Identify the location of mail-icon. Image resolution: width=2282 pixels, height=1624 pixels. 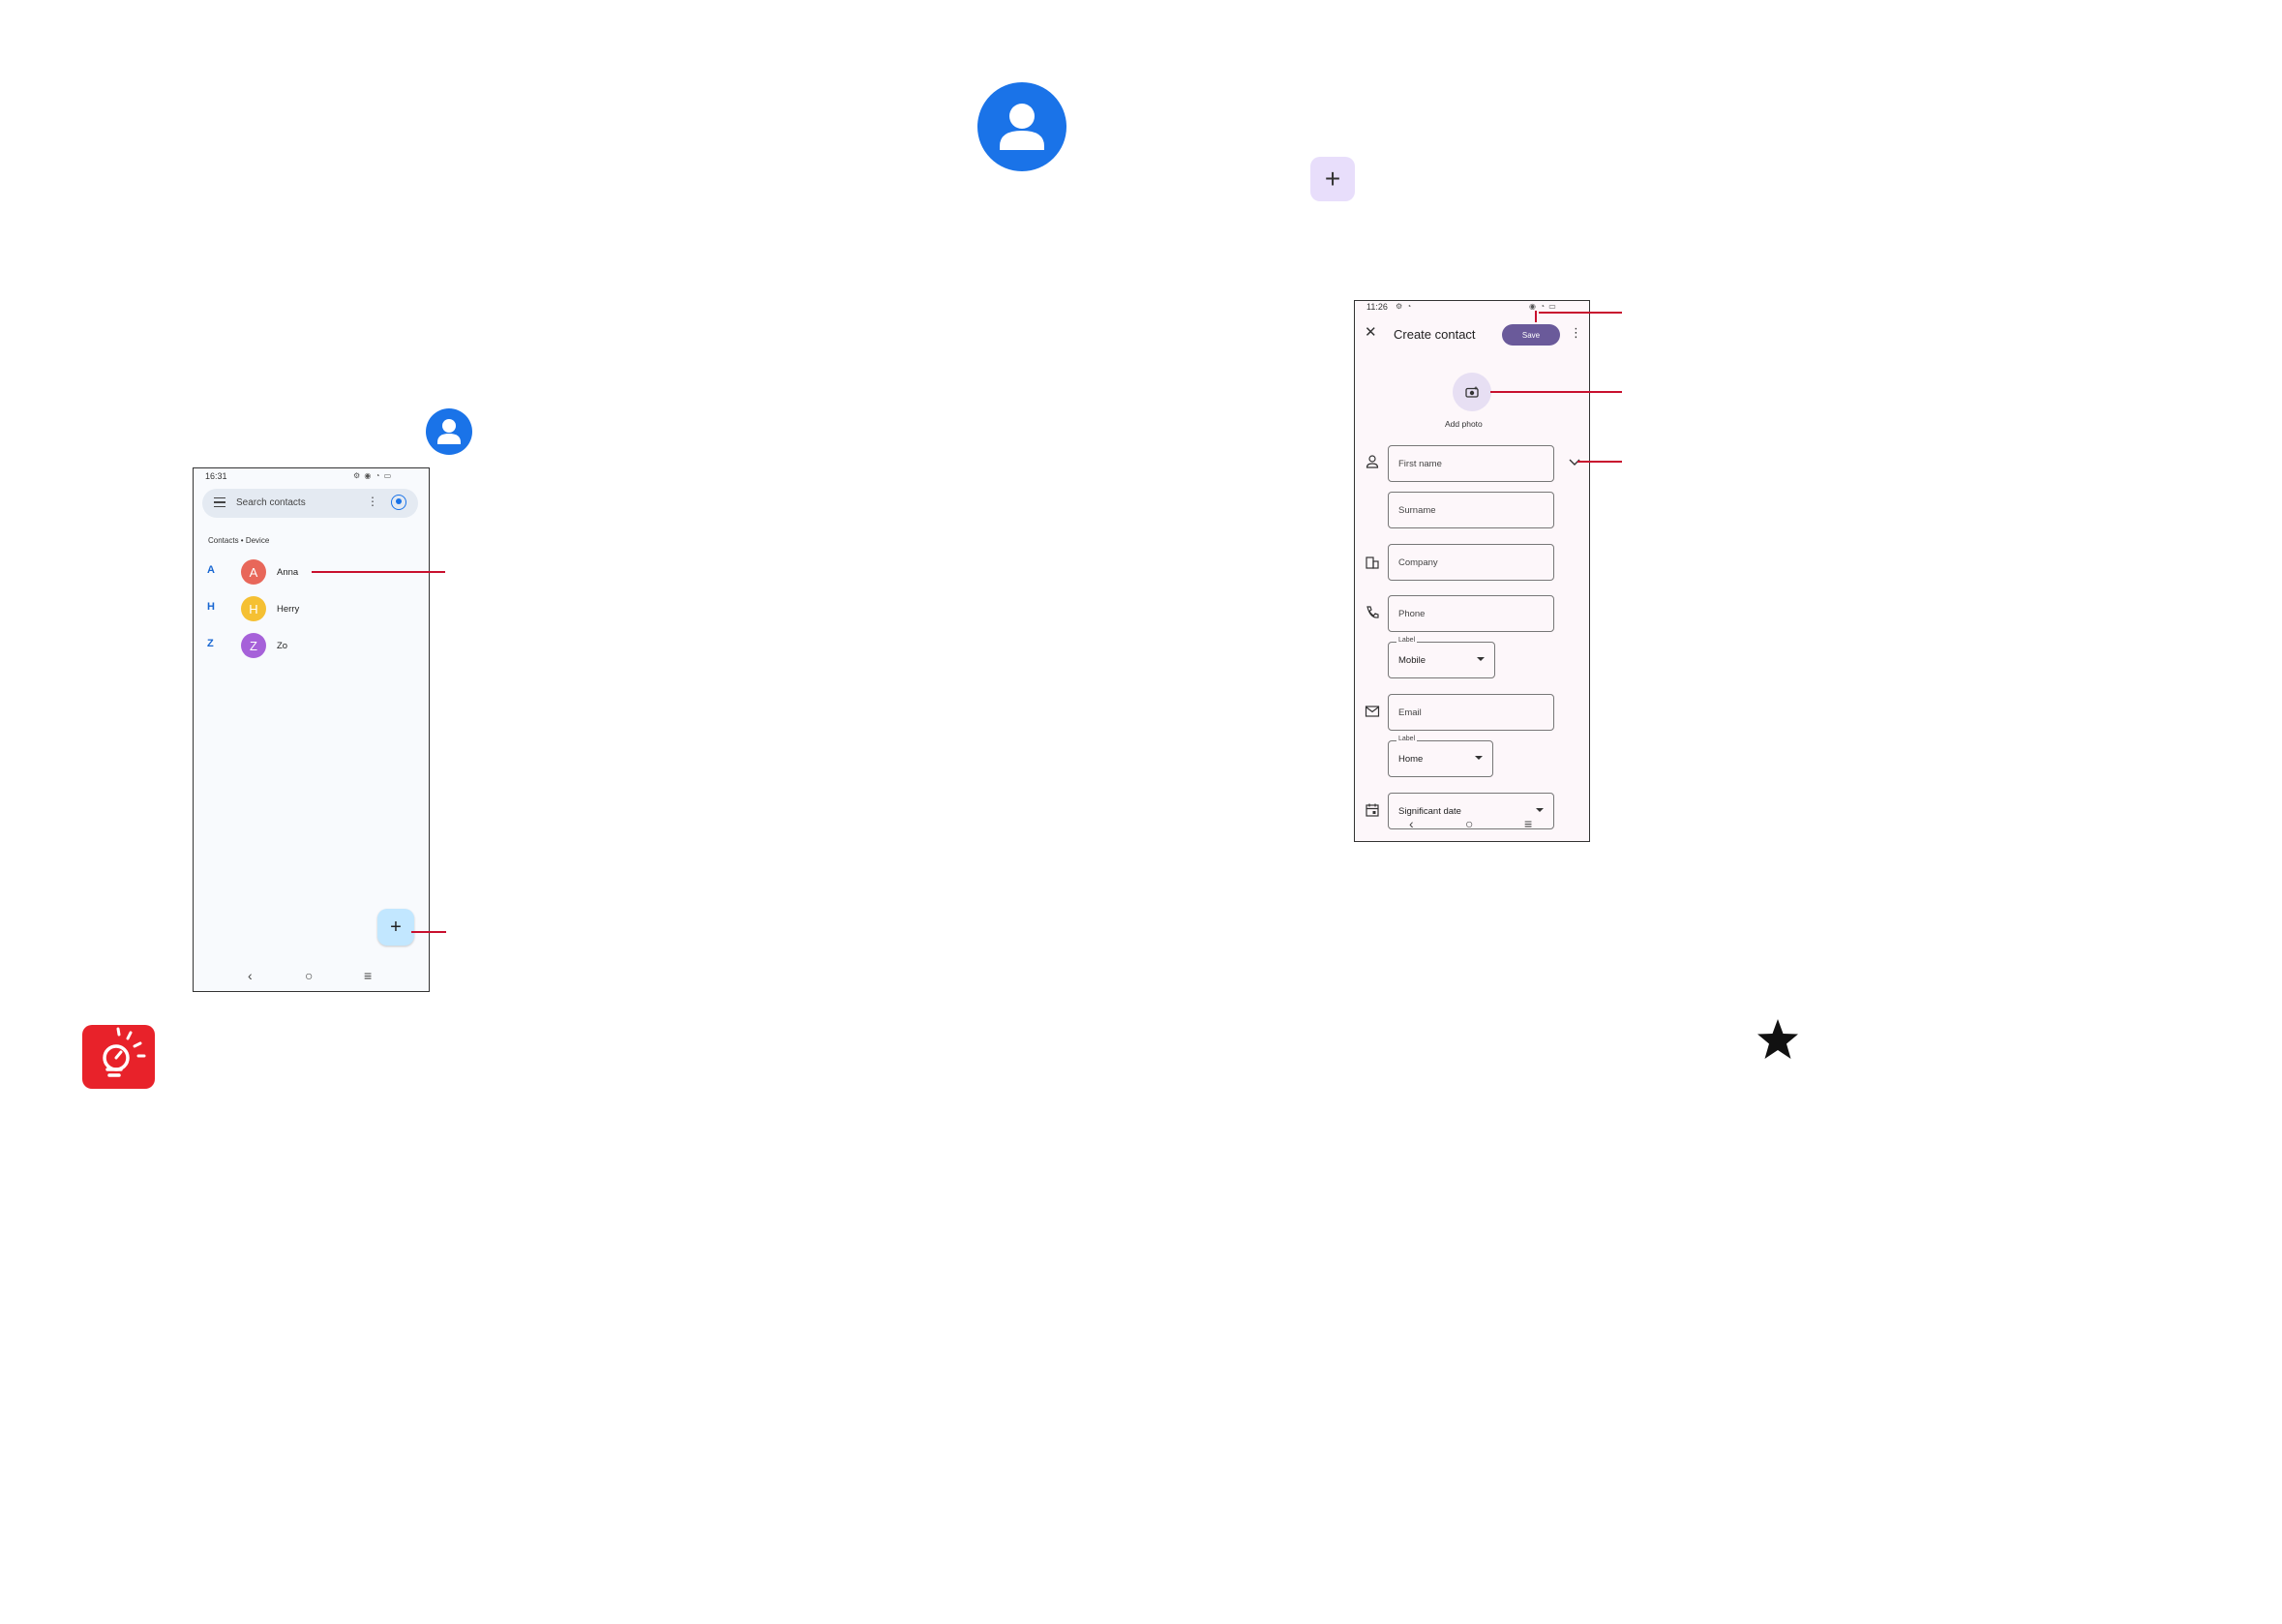
(1373, 712).